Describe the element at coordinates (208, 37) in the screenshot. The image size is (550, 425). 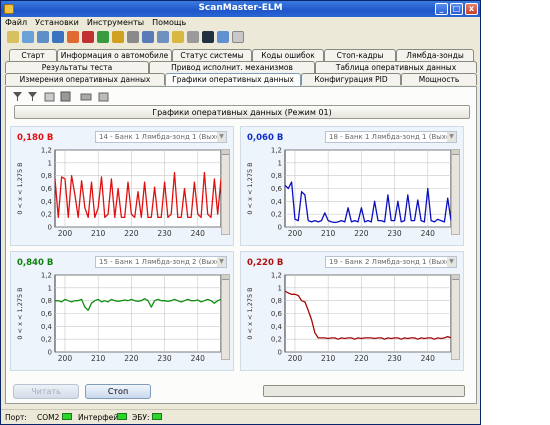
I see `terminal-icon` at that location.